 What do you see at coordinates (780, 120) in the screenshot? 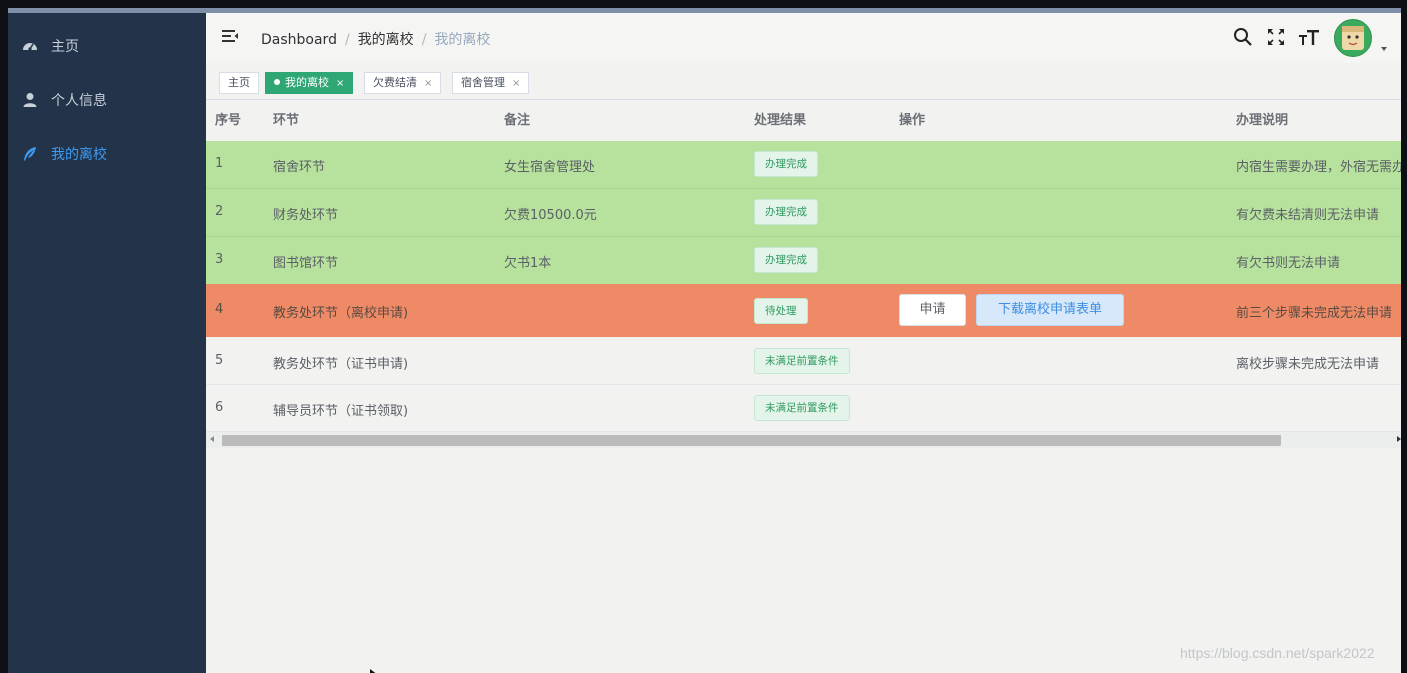
I see `column-header: 处理结果` at bounding box center [780, 120].